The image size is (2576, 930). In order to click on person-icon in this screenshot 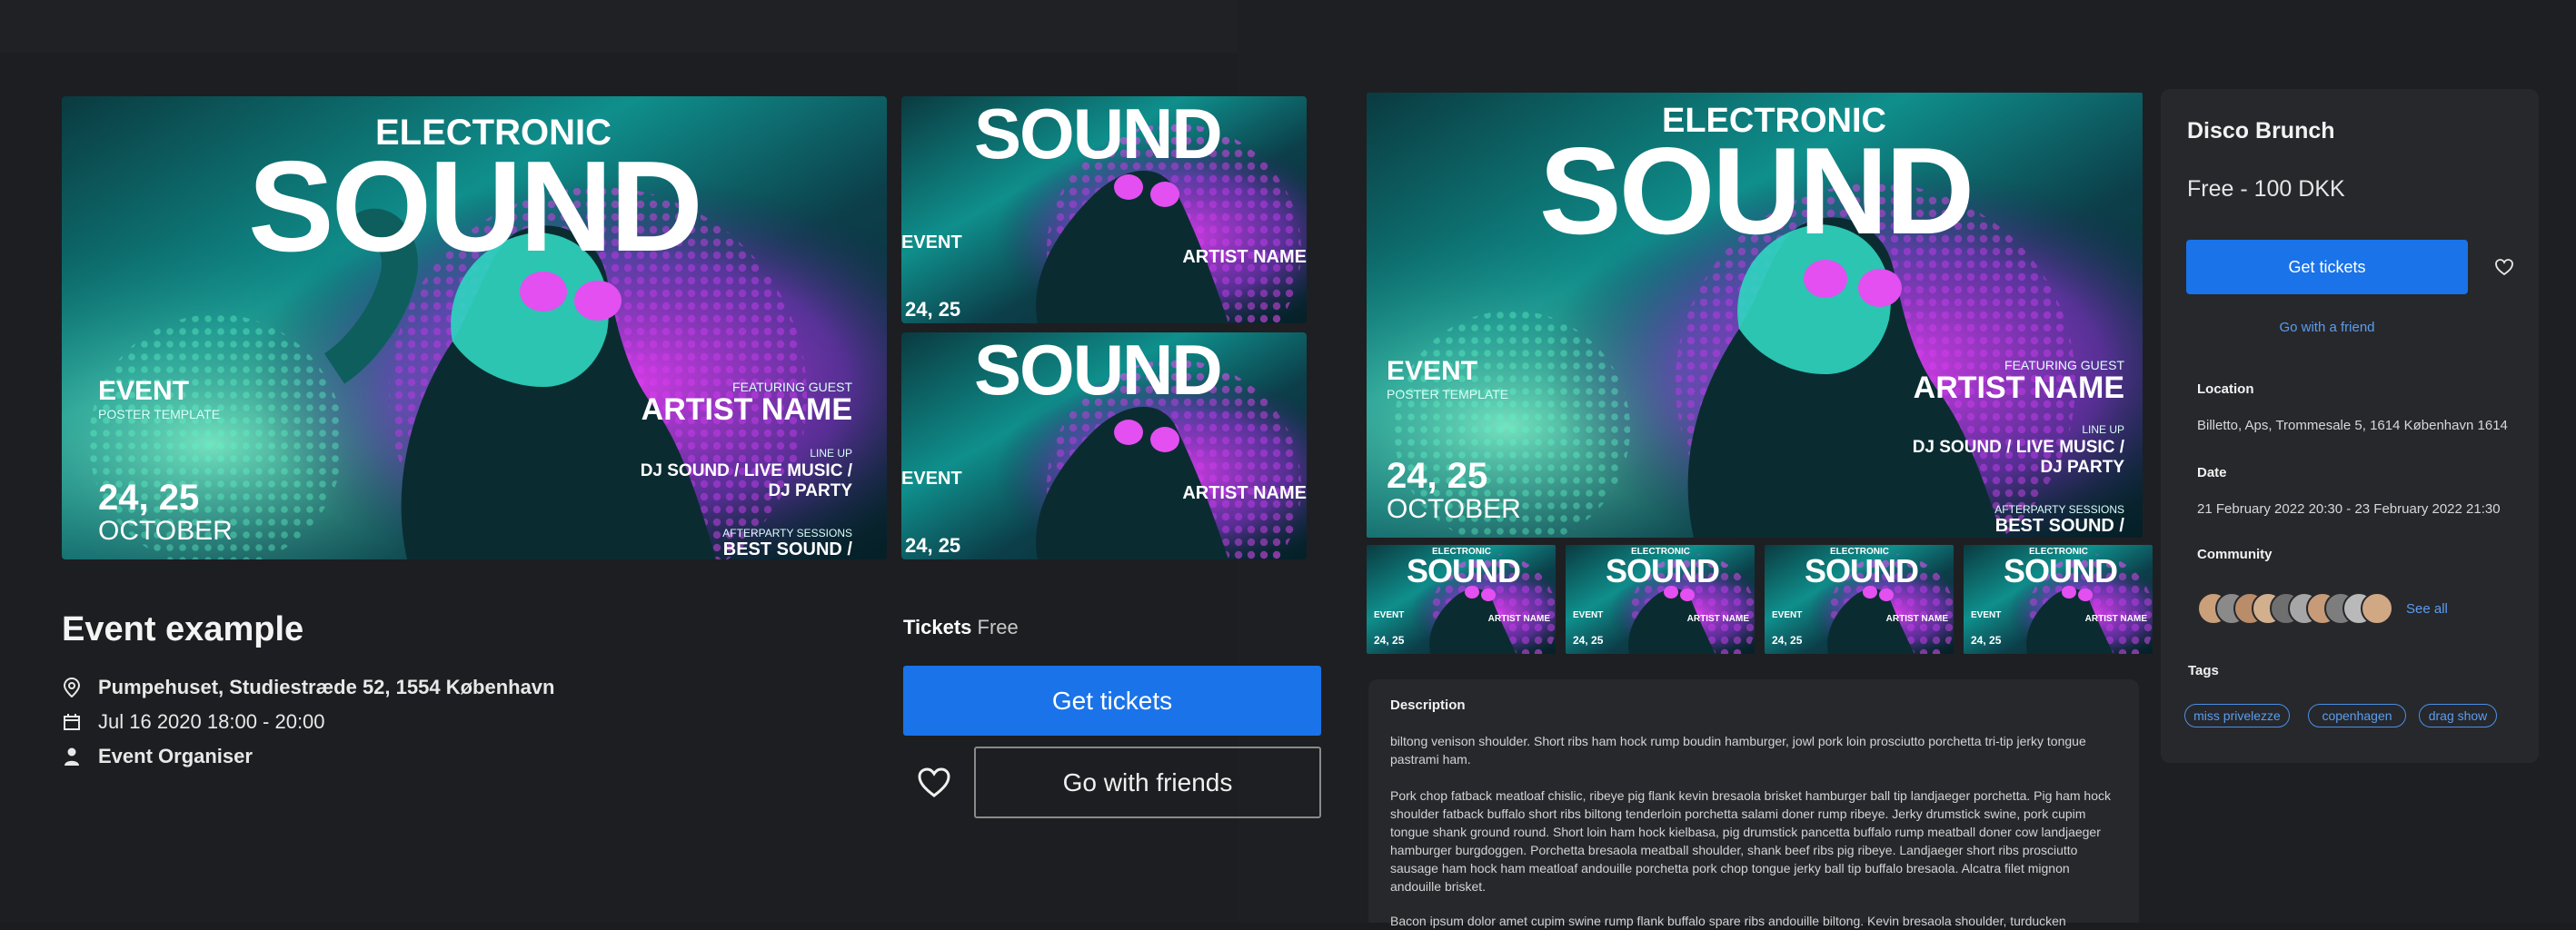, I will do `click(72, 757)`.